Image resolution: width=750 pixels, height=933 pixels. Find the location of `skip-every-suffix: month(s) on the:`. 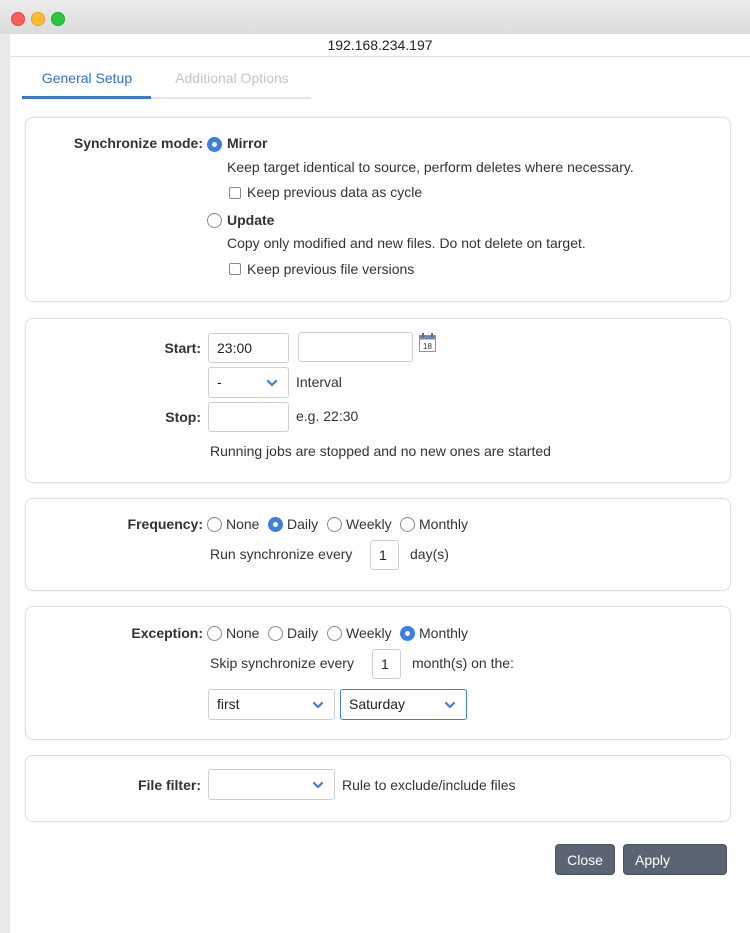

skip-every-suffix: month(s) on the: is located at coordinates (463, 663).